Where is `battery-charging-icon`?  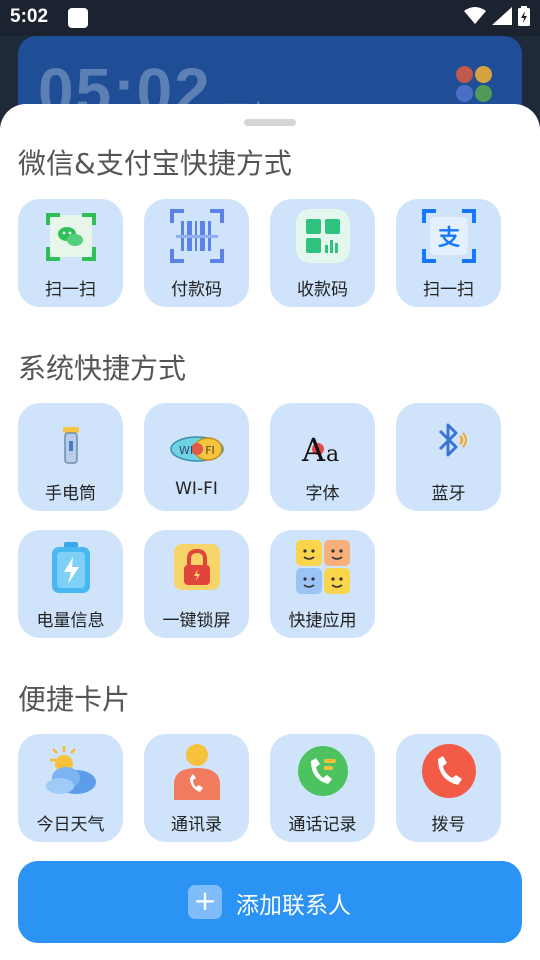 battery-charging-icon is located at coordinates (524, 16).